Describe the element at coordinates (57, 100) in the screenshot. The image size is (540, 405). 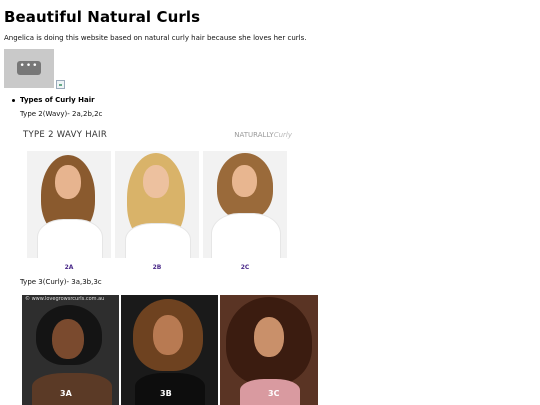
I see `section-heading: Types of Curly Hair` at that location.